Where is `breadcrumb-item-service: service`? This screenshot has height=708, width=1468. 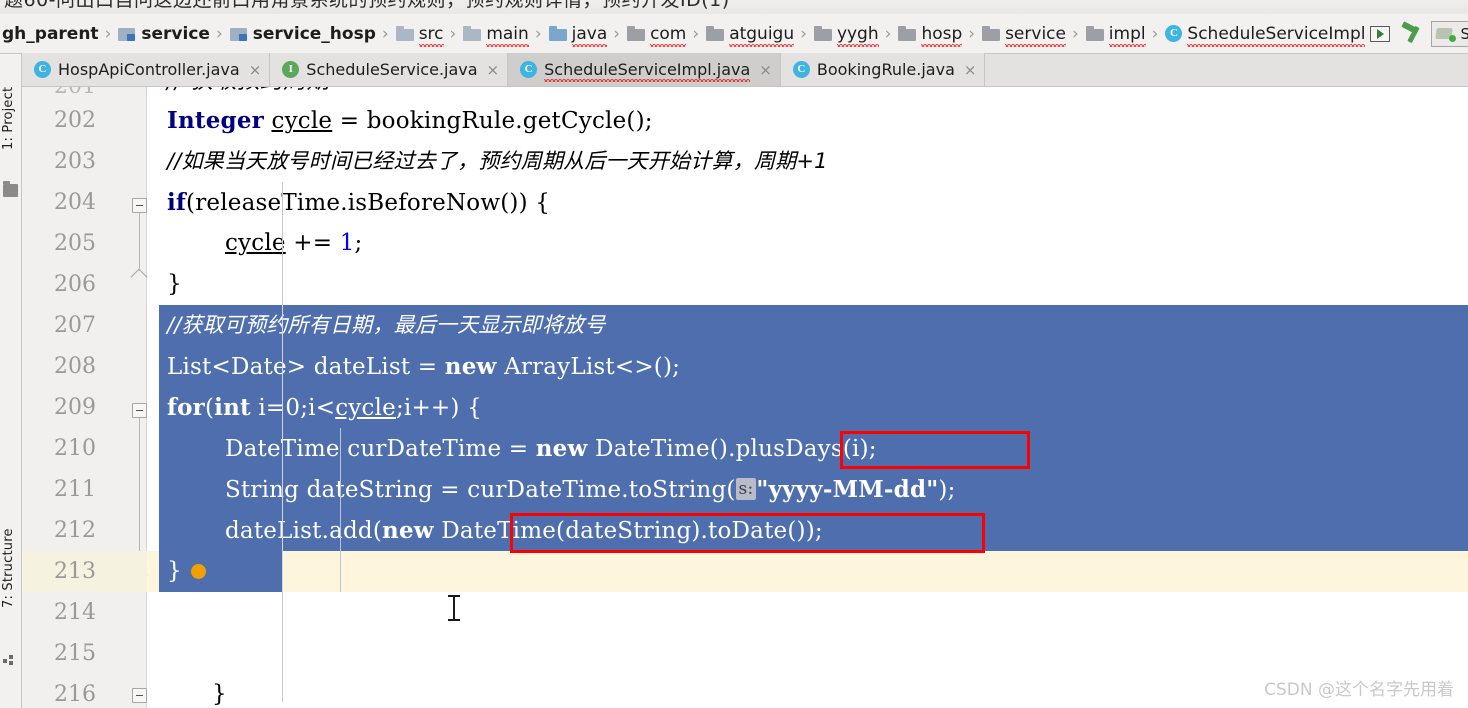
breadcrumb-item-service: service is located at coordinates (164, 33).